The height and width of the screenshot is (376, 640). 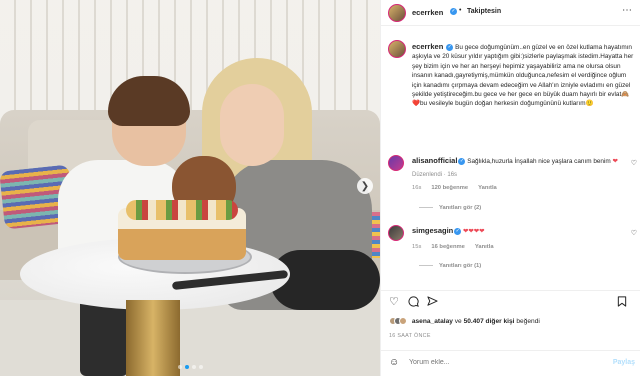 What do you see at coordinates (589, 104) in the screenshot?
I see `caption-end-emoji: 🙂` at bounding box center [589, 104].